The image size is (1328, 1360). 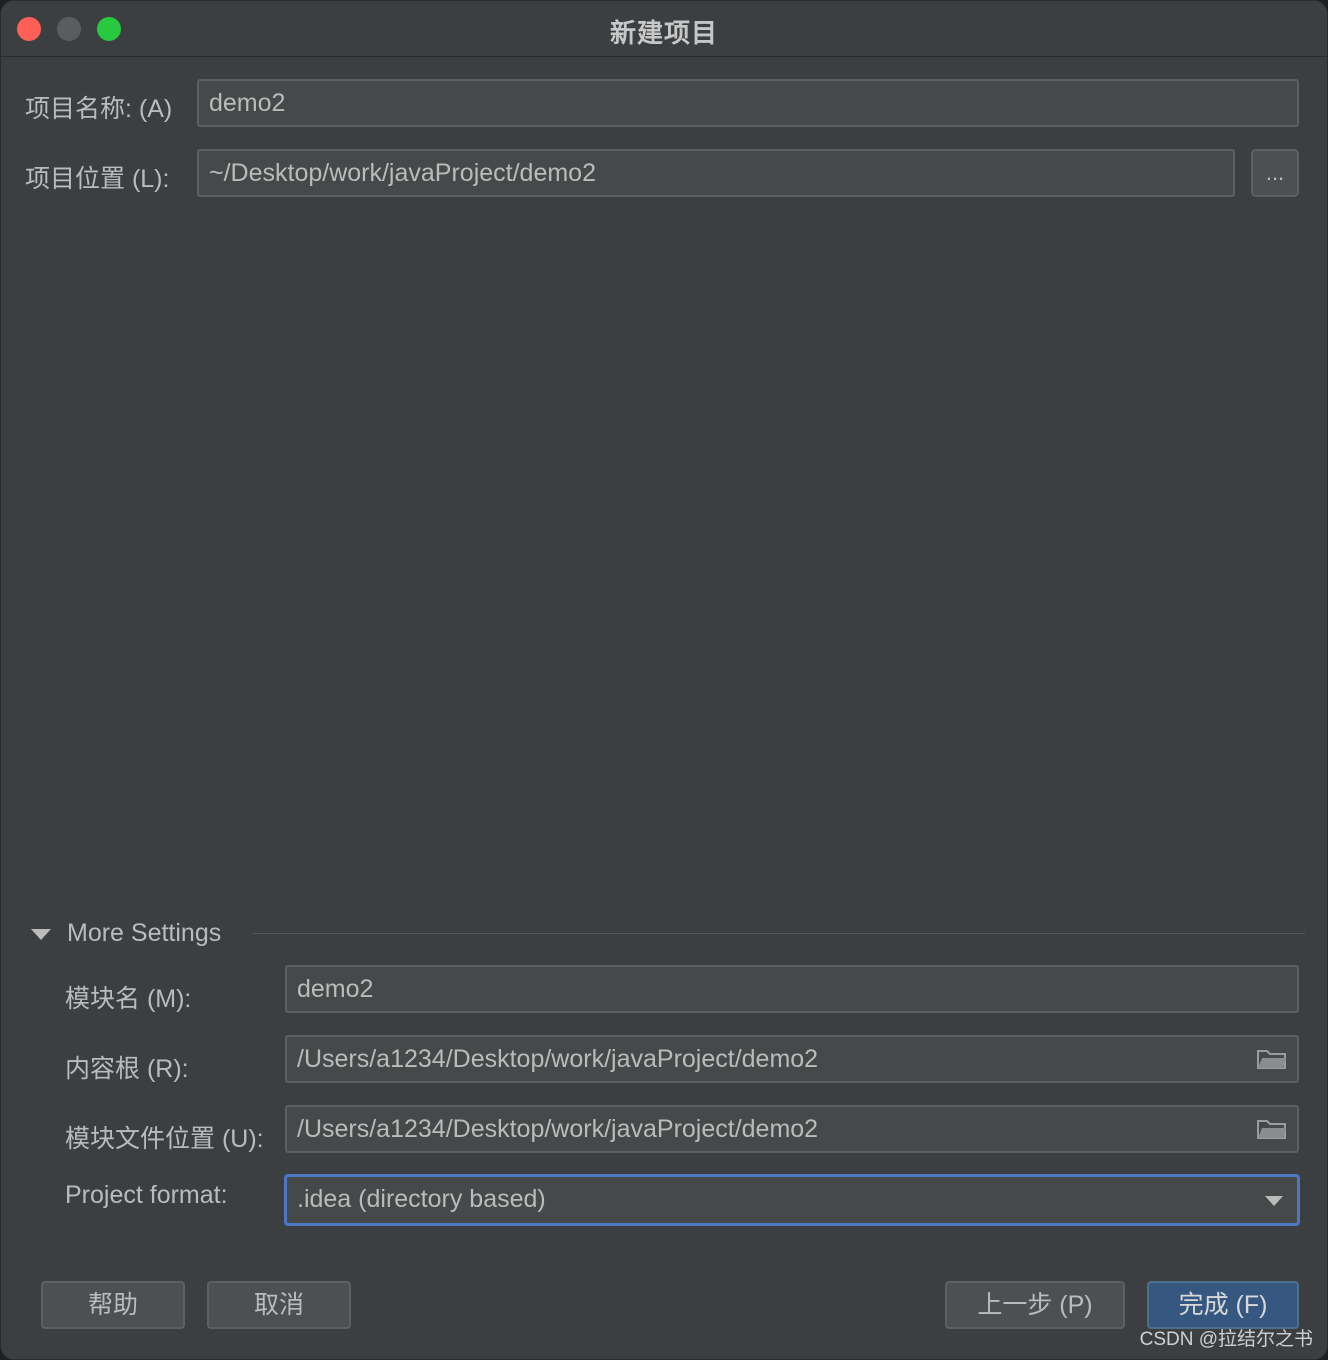 What do you see at coordinates (279, 1305) in the screenshot?
I see `cancel-button: 取消` at bounding box center [279, 1305].